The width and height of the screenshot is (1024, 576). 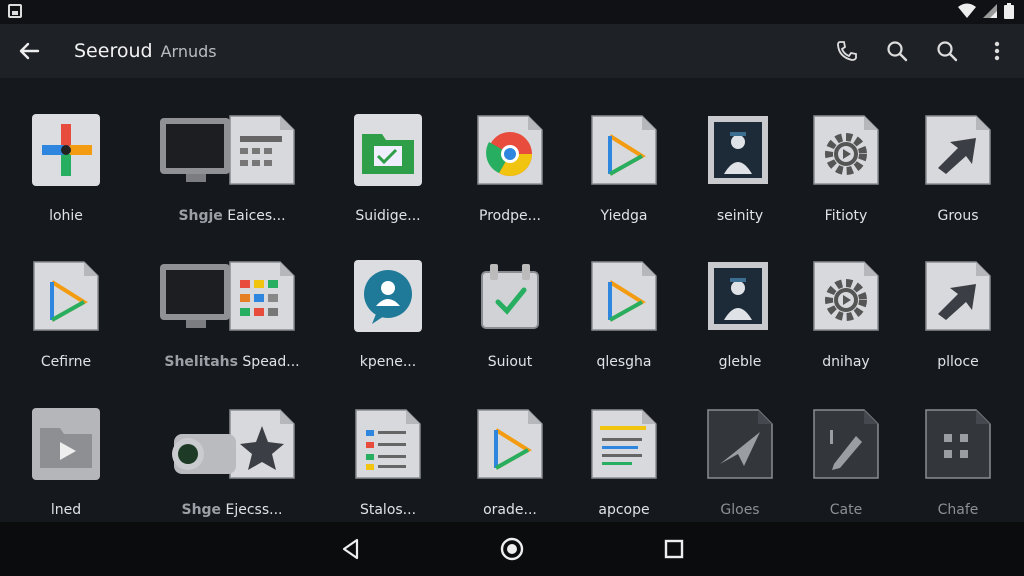 I want to click on folder-play-icon, so click(x=66, y=444).